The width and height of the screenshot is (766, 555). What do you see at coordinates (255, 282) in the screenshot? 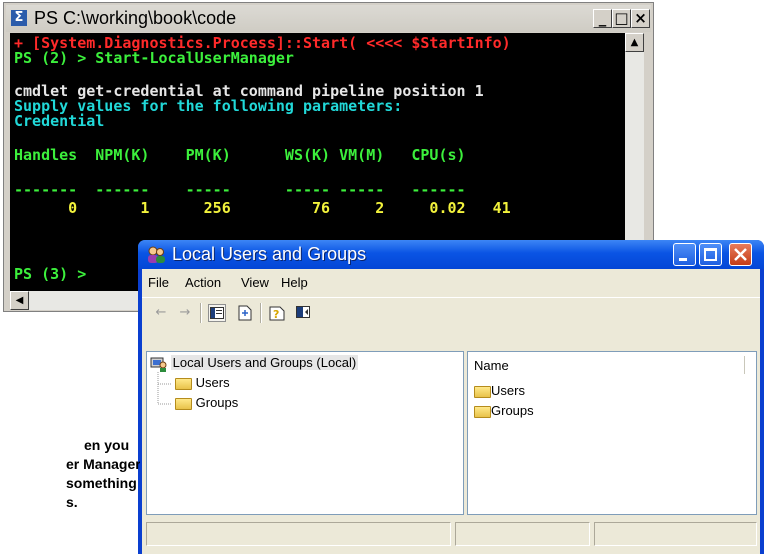
I see `menu-view: View` at bounding box center [255, 282].